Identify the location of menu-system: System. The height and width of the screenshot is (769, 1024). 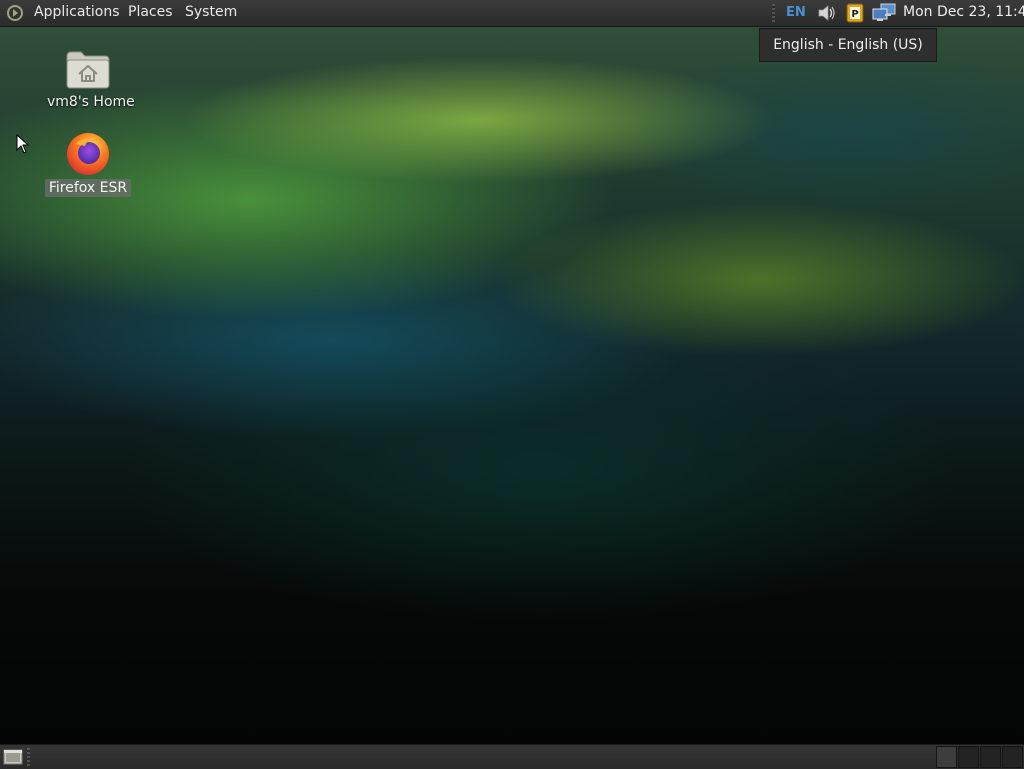
(211, 12).